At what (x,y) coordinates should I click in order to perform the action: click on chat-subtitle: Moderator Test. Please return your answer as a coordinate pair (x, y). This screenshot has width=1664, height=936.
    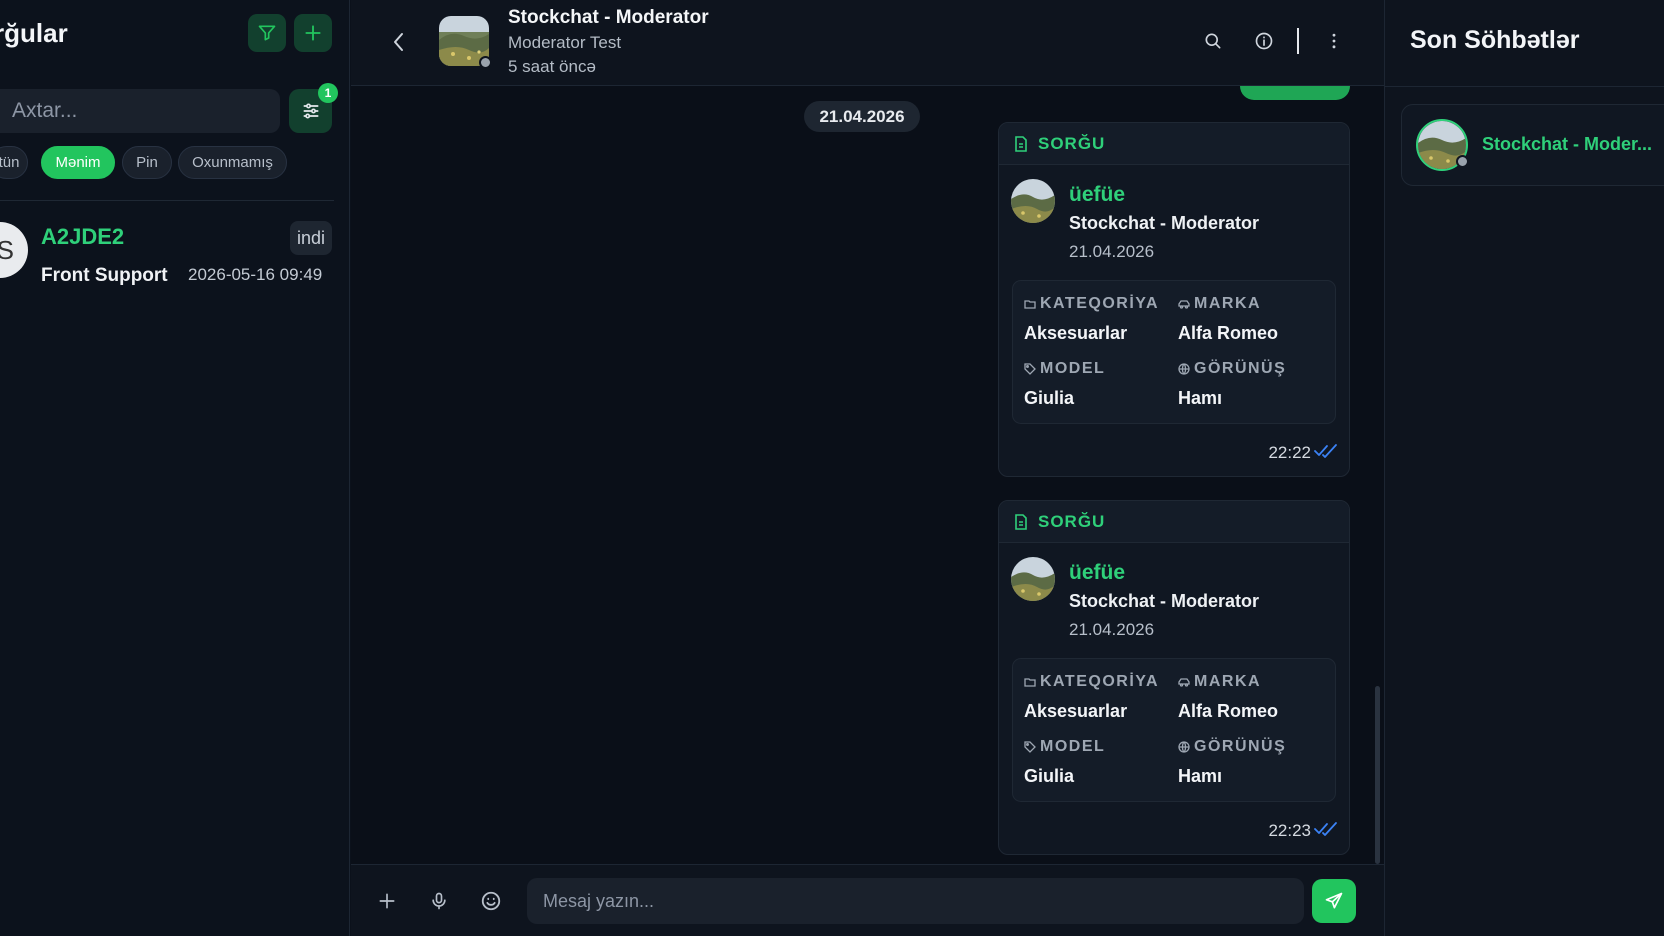
    Looking at the image, I should click on (565, 42).